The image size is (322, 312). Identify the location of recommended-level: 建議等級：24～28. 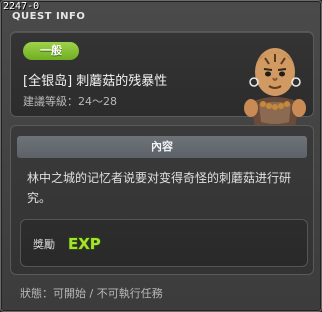
(70, 101).